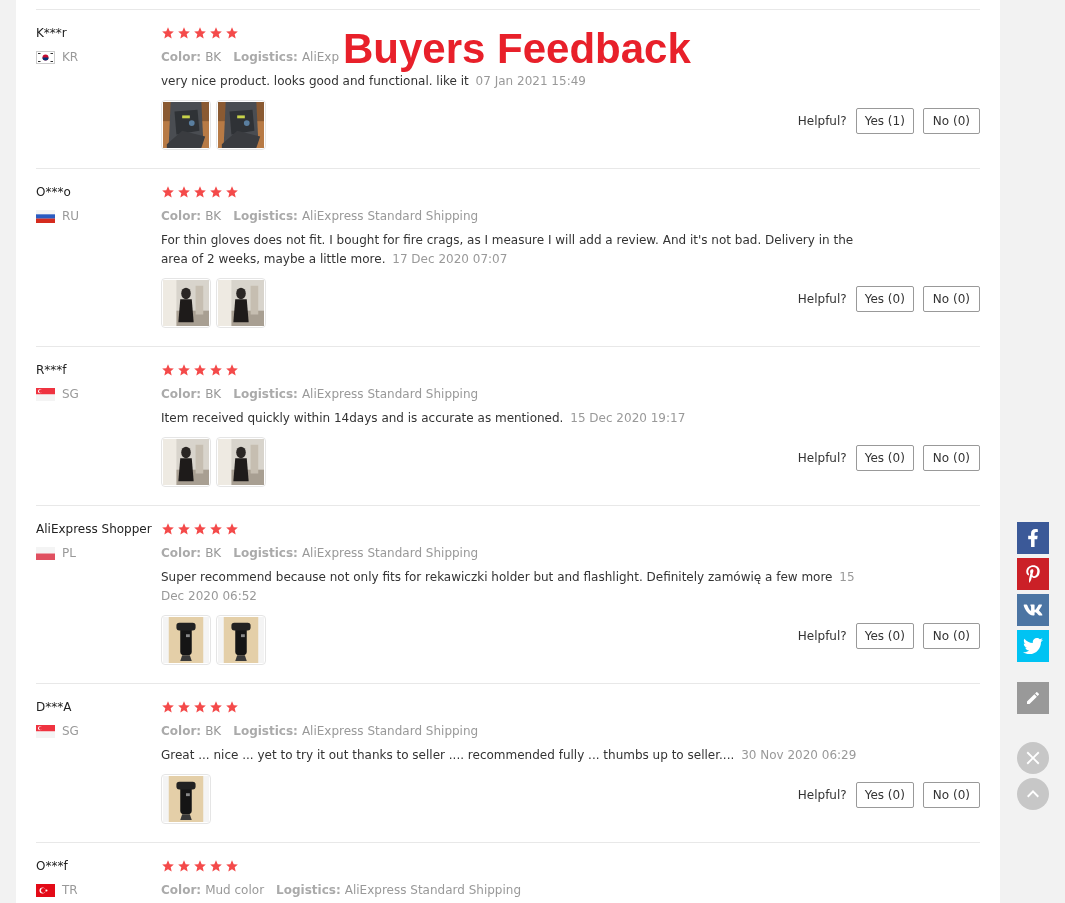 The width and height of the screenshot is (1065, 903). Describe the element at coordinates (69, 553) in the screenshot. I see `country-code: PL` at that location.